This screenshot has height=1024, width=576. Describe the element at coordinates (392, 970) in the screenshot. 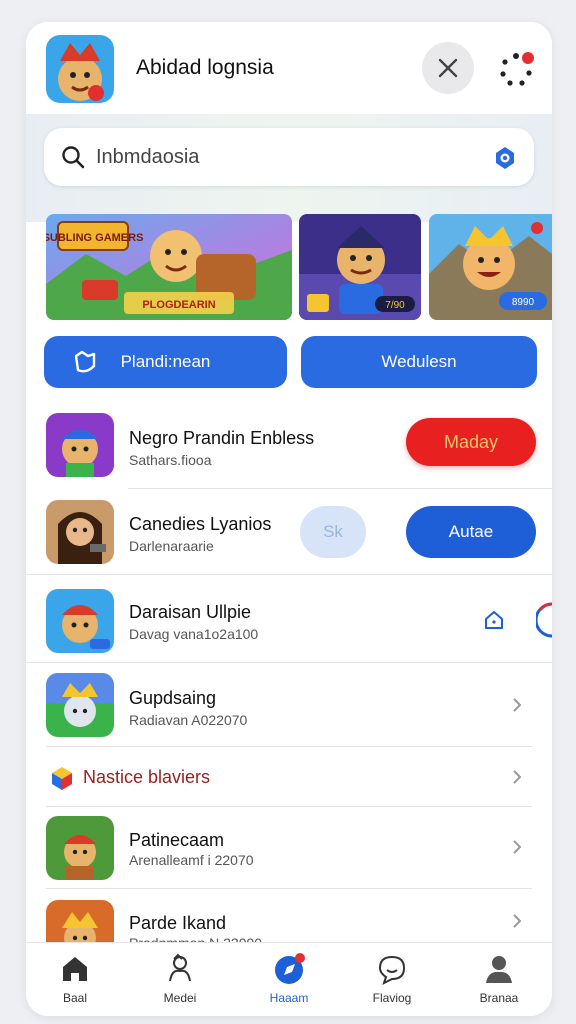

I see `chat-icon` at that location.